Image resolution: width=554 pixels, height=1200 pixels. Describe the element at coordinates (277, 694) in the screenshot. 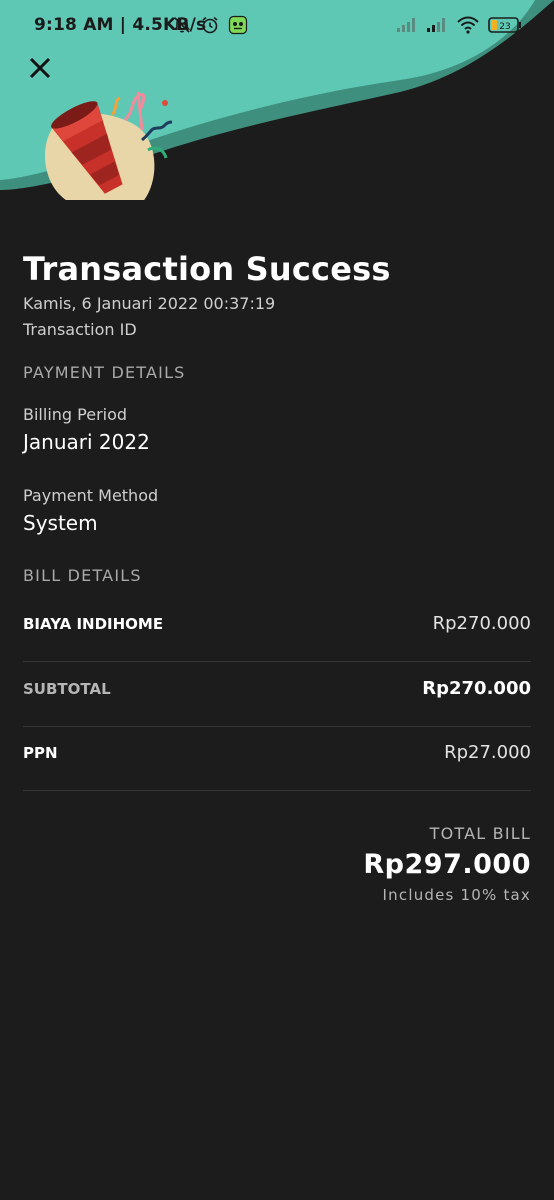

I see `bill-row-subtotal: SUBTOTAL Rp270.000` at that location.